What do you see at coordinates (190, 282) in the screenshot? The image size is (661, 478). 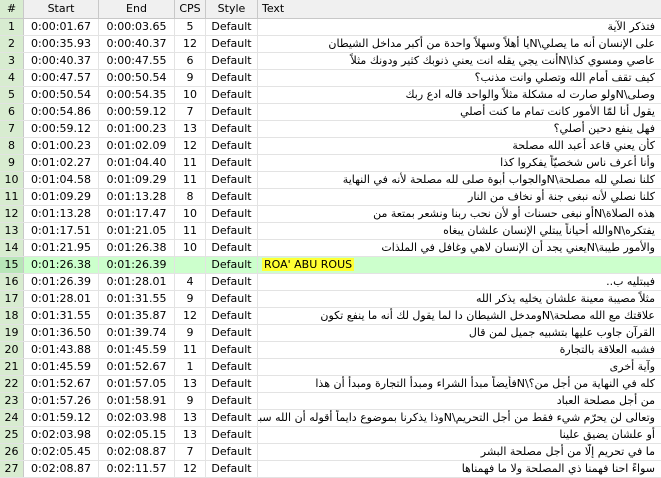 I see `cps-cell: 4` at bounding box center [190, 282].